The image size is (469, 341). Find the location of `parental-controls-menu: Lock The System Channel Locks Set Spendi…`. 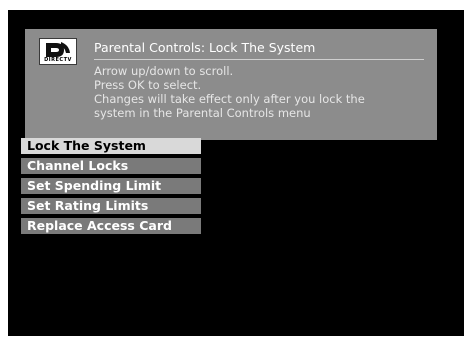

parental-controls-menu: Lock The System Channel Locks Set Spendi… is located at coordinates (111, 188).